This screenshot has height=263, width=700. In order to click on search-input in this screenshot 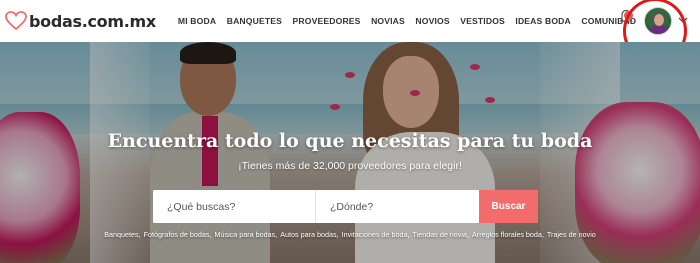, I will do `click(234, 206)`.